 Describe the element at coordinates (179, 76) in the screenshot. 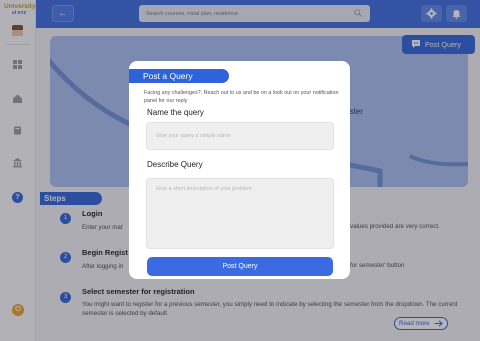

I see `modal-title: Post a Query` at that location.